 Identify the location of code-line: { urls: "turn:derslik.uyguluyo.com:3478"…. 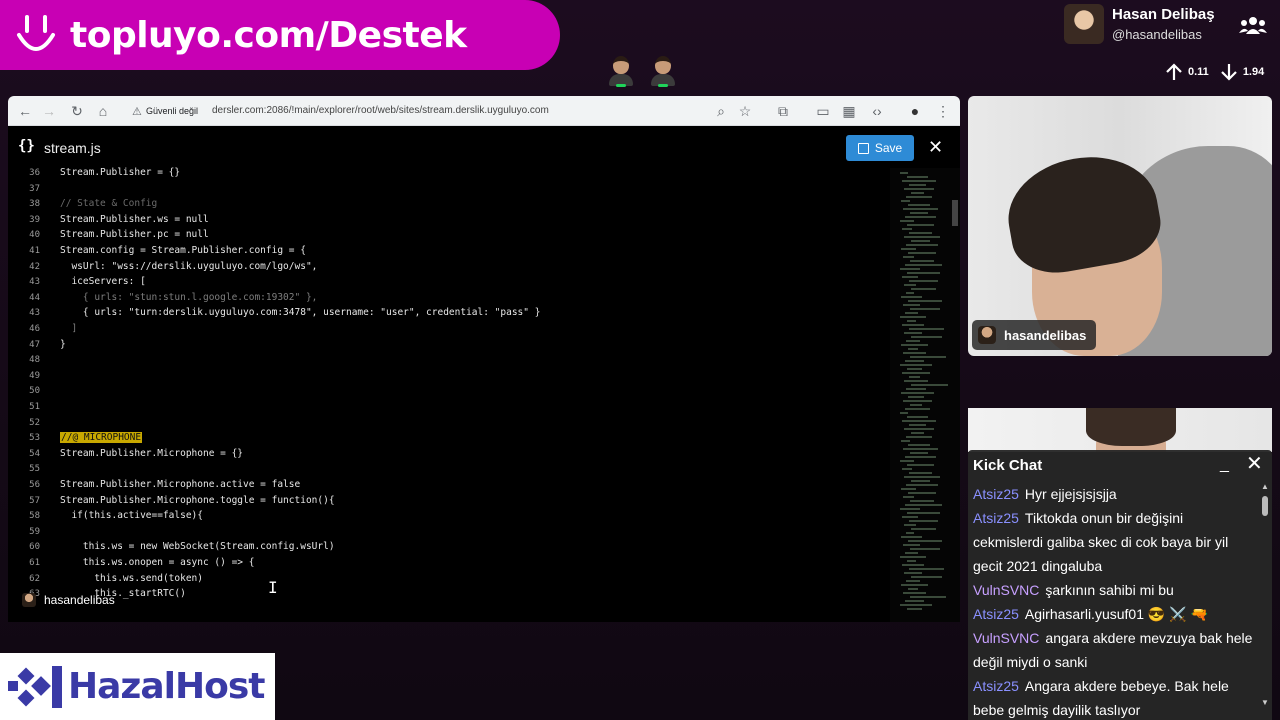
(300, 312).